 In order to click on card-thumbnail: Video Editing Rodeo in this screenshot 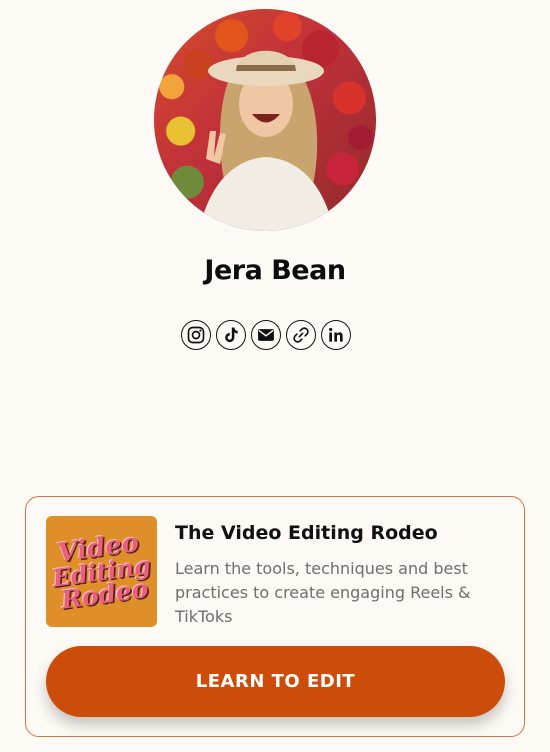, I will do `click(101, 571)`.